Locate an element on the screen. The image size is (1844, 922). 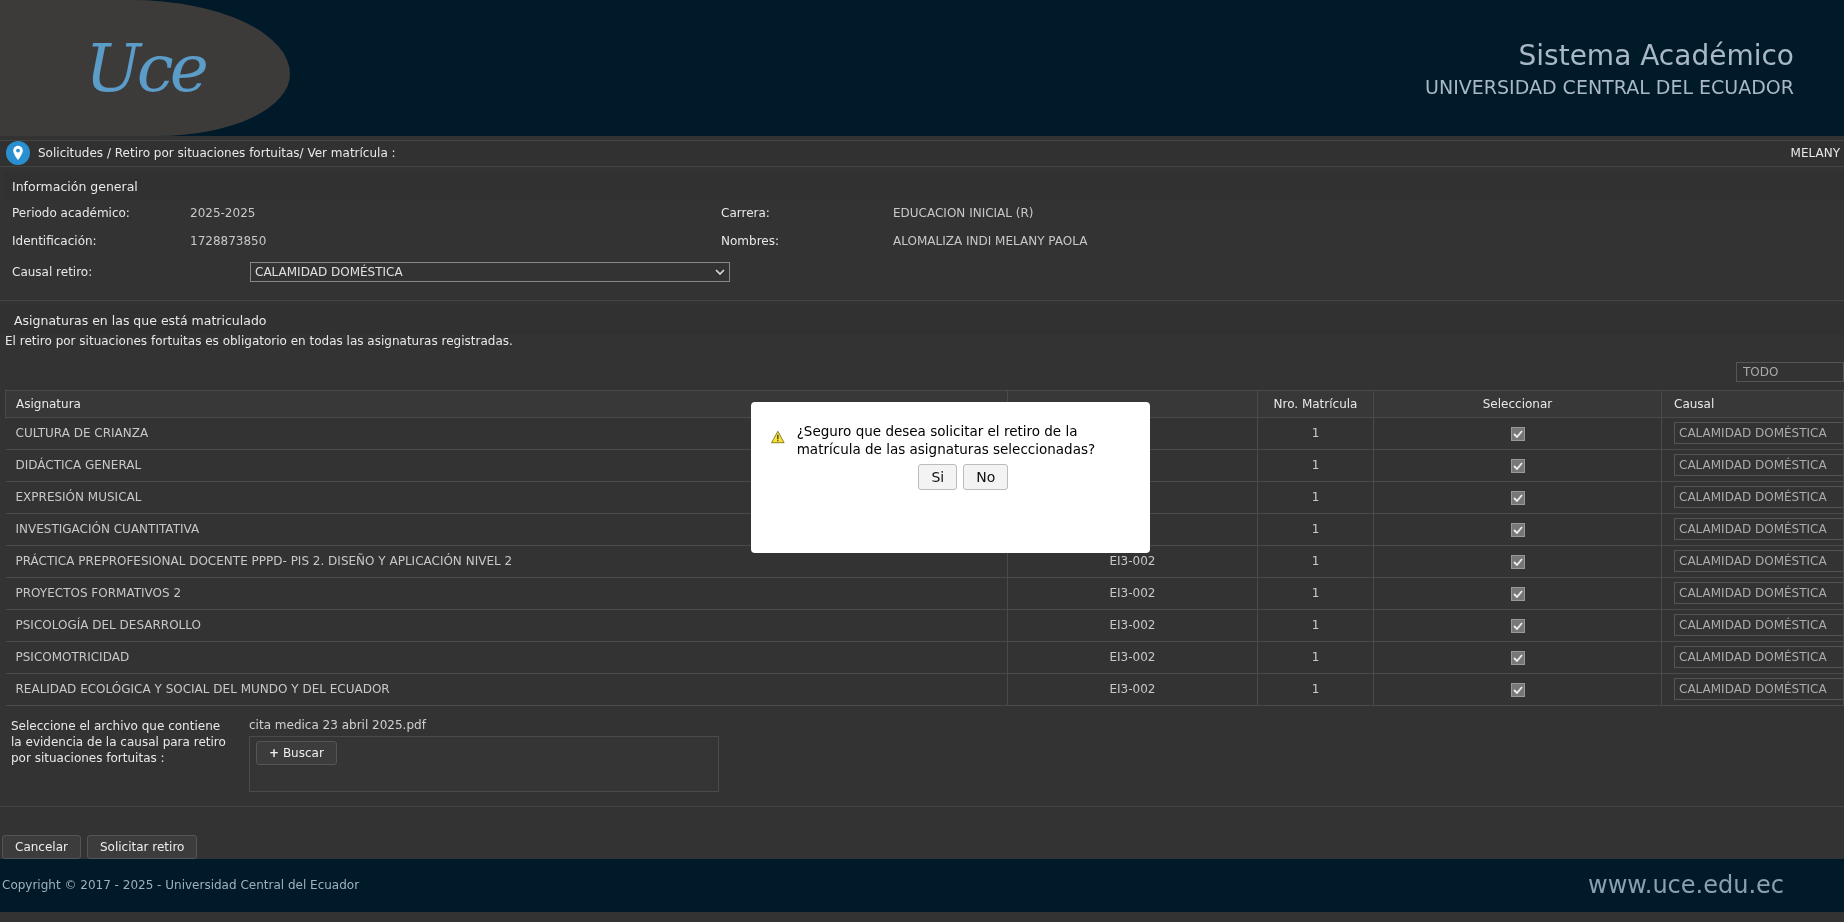
logo-text: Uce is located at coordinates (145, 68).